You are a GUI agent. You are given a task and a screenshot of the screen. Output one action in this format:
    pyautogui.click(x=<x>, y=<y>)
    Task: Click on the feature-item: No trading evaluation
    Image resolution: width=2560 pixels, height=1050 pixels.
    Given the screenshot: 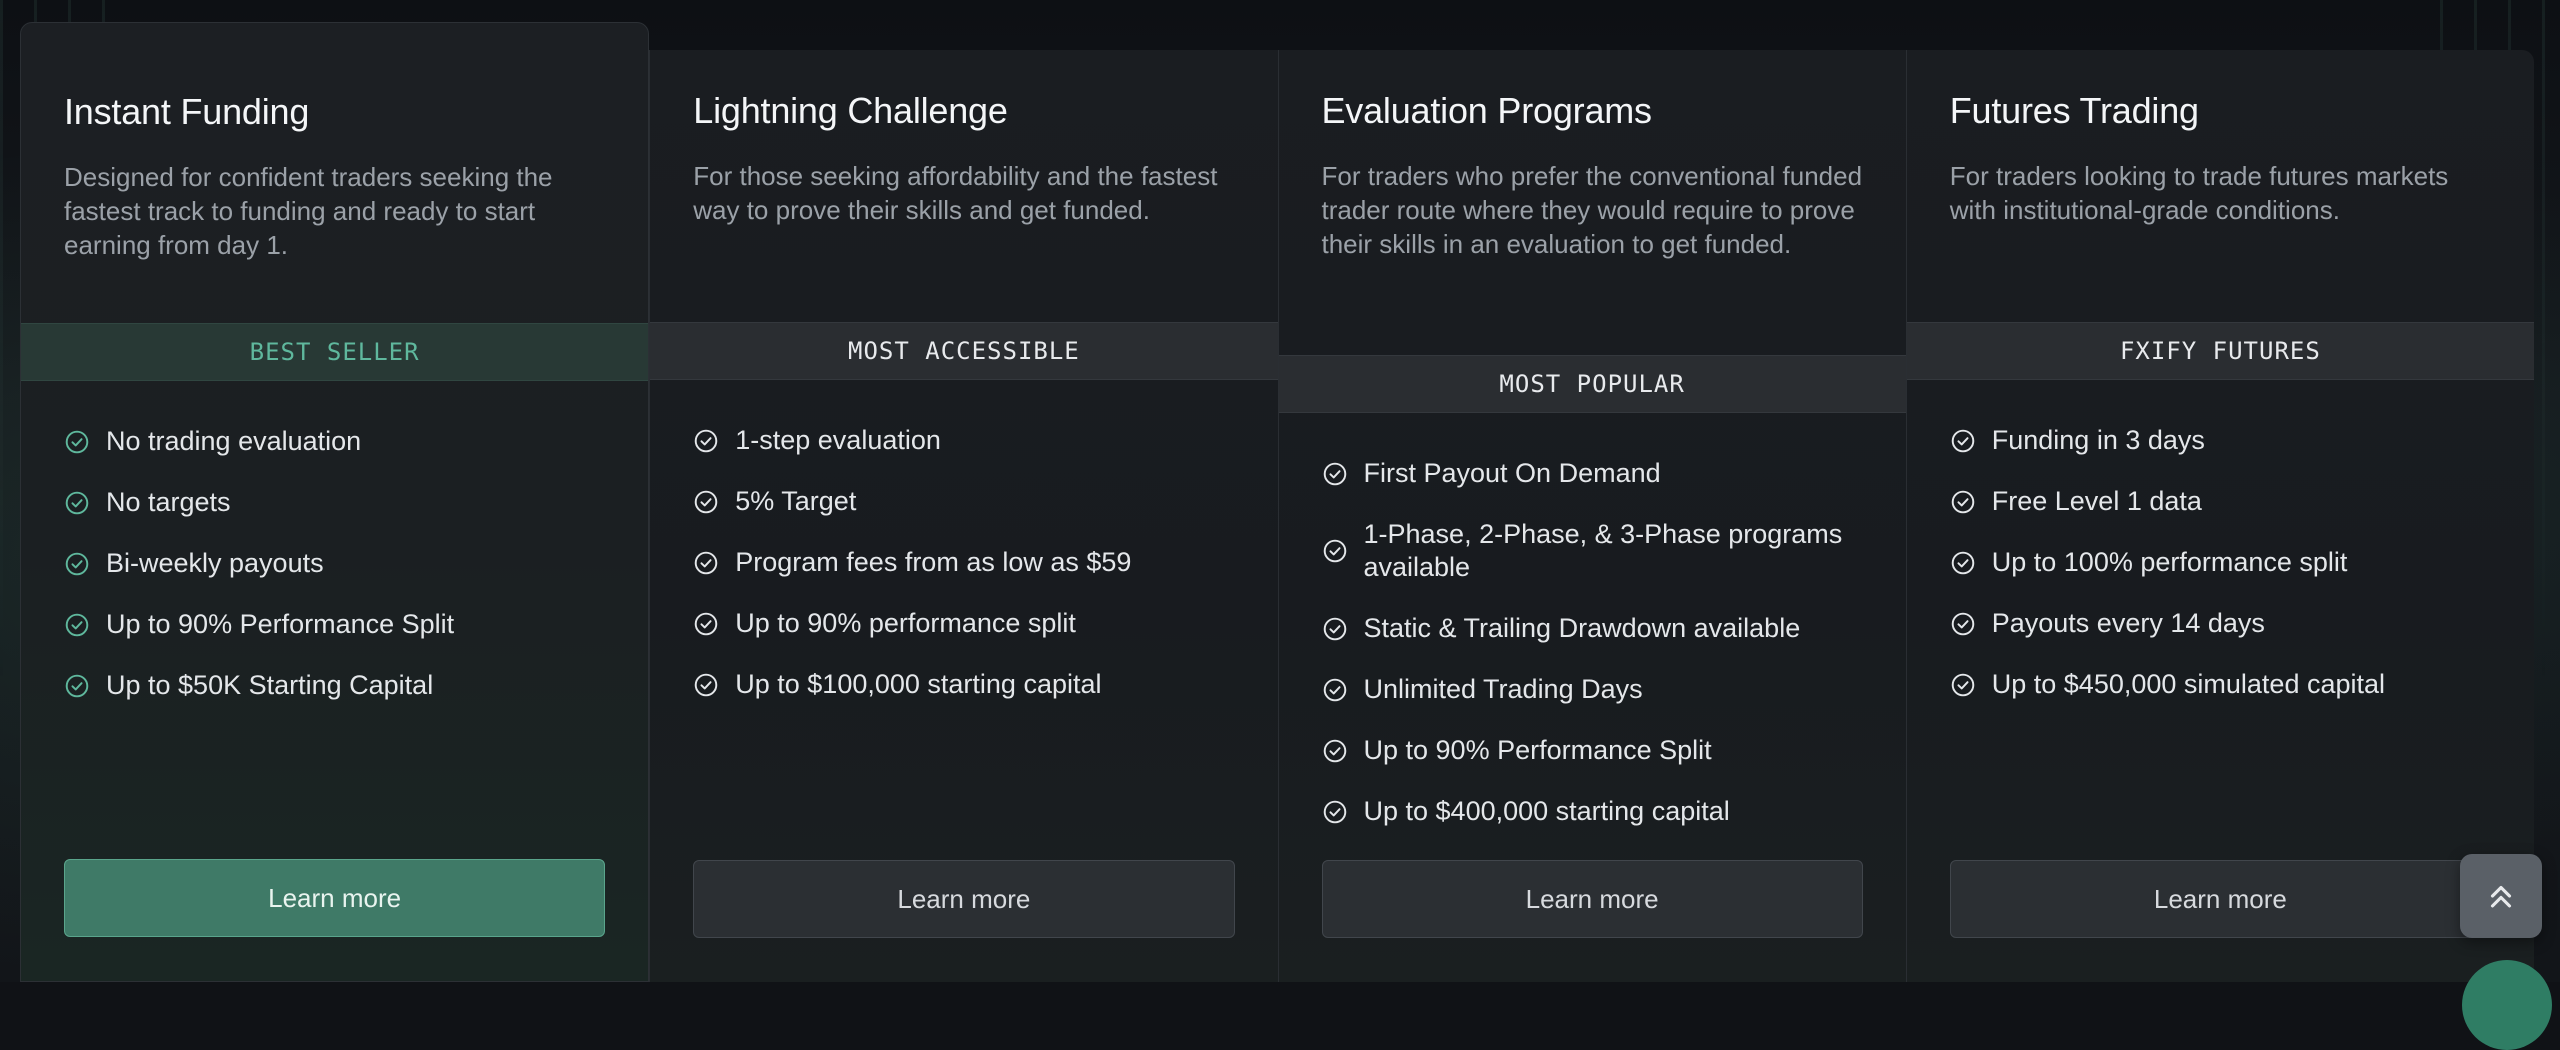 What is the action you would take?
    pyautogui.click(x=334, y=441)
    